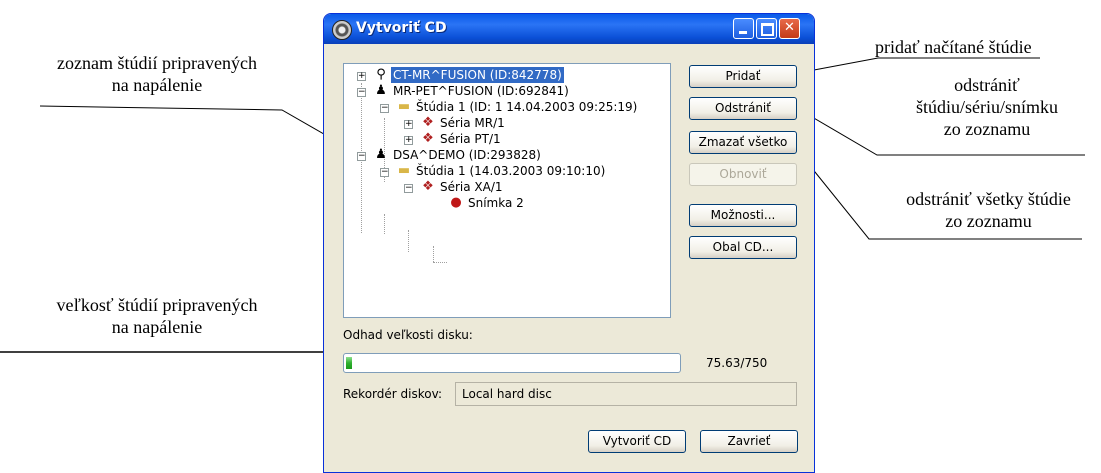 This screenshot has width=1101, height=473. What do you see at coordinates (202, 131) in the screenshot?
I see `arrow-tree` at bounding box center [202, 131].